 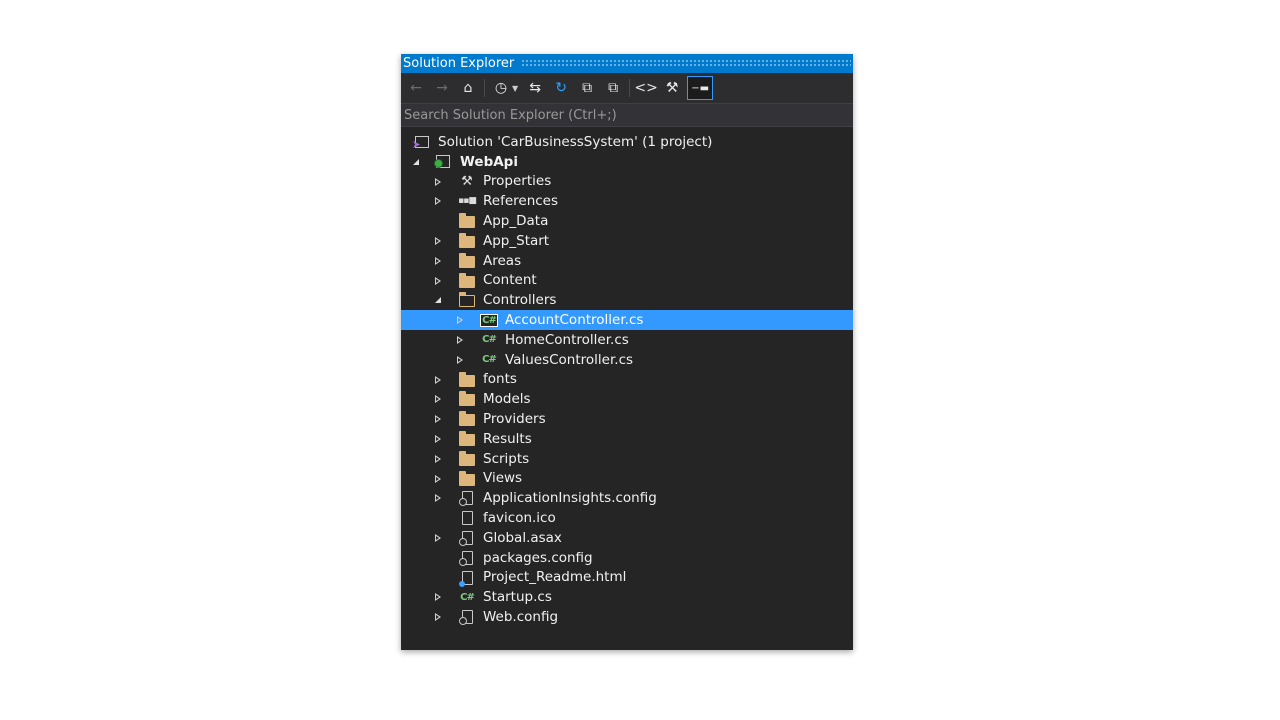 I want to click on tree-item: Results, so click(x=627, y=439).